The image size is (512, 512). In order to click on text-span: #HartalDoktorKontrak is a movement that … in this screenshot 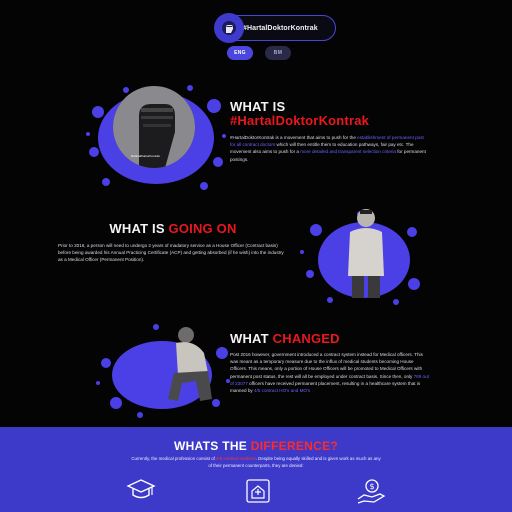, I will do `click(294, 137)`.